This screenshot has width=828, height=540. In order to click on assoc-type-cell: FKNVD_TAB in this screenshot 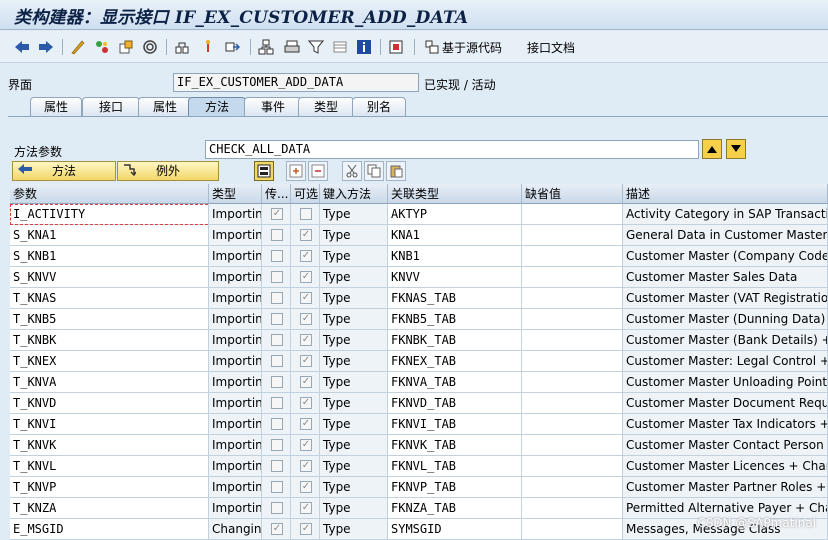, I will do `click(455, 403)`.